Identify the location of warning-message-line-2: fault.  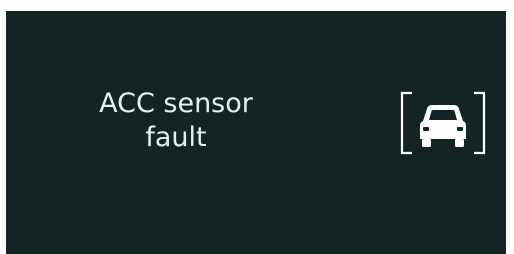
(176, 137).